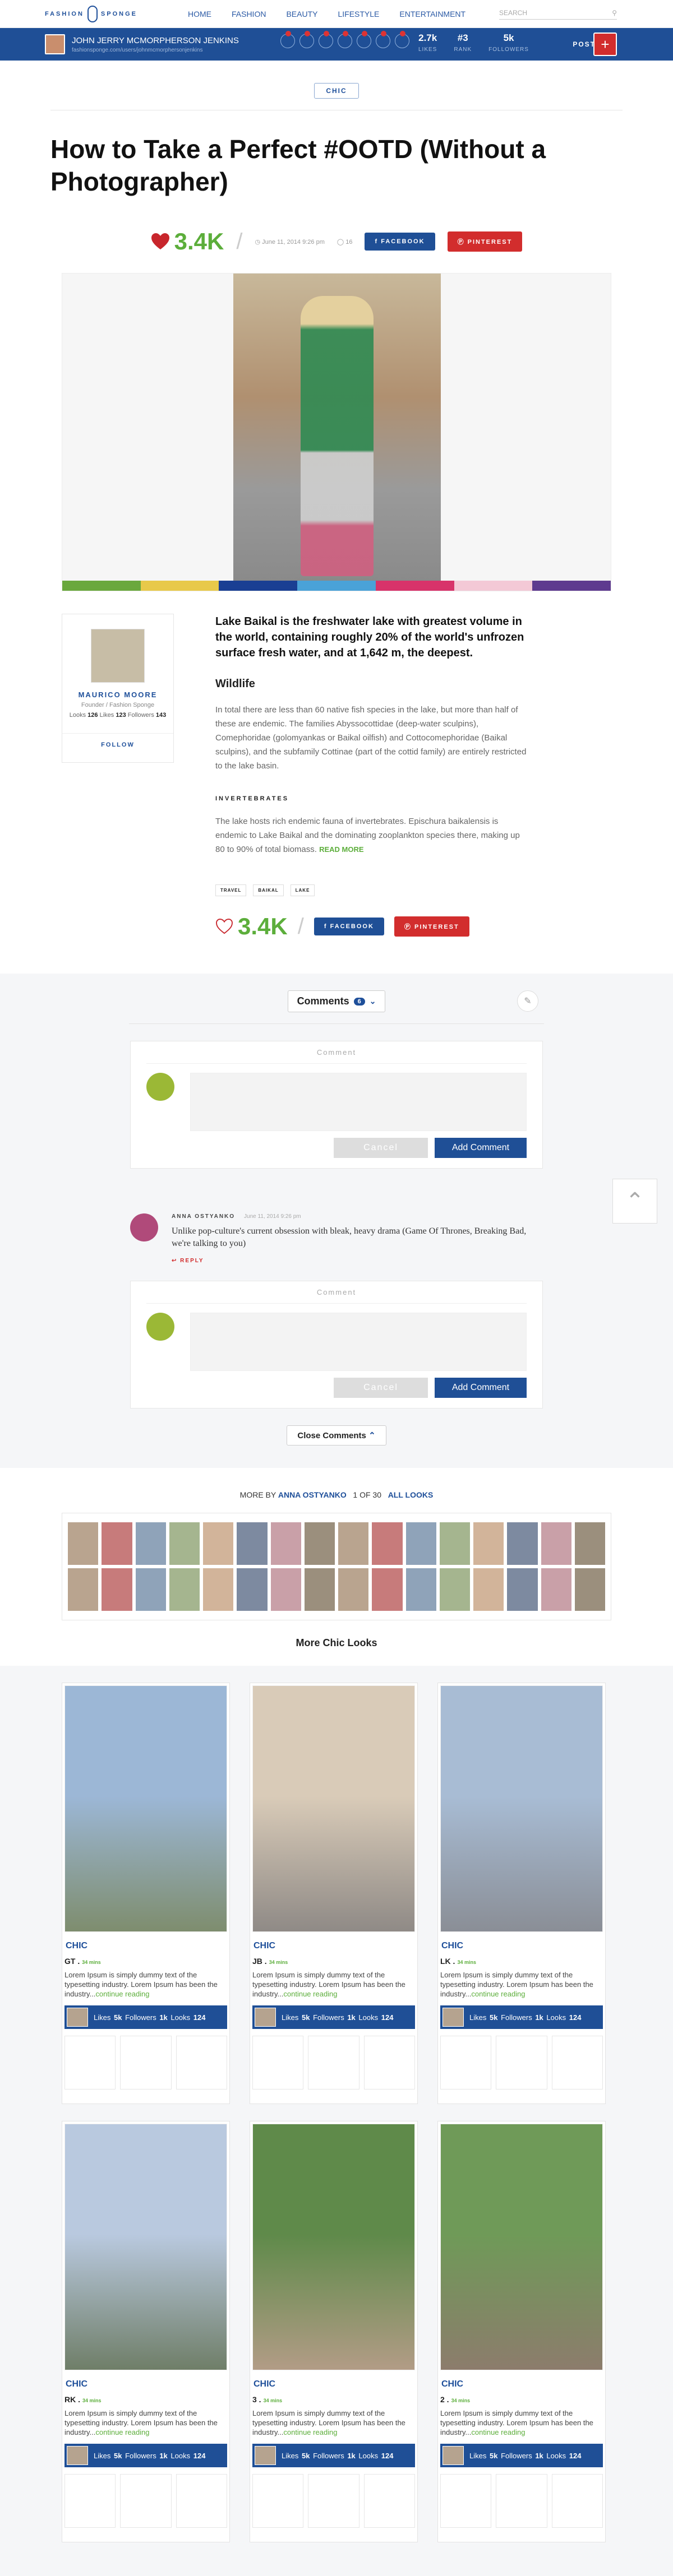 The width and height of the screenshot is (673, 2576). Describe the element at coordinates (336, 1001) in the screenshot. I see `comments-toggle: Comments 6 ⌄` at that location.